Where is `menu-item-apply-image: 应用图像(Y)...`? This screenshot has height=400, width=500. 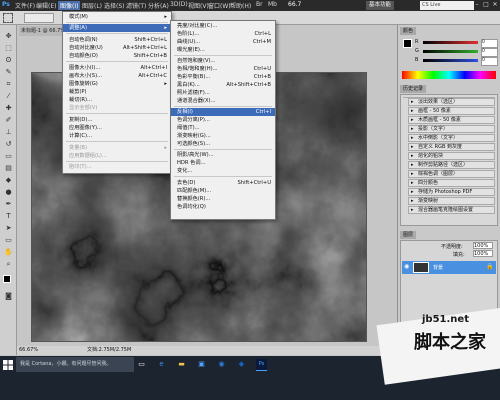
menu-item-apply-image: 应用图像(Y)... is located at coordinates (117, 128).